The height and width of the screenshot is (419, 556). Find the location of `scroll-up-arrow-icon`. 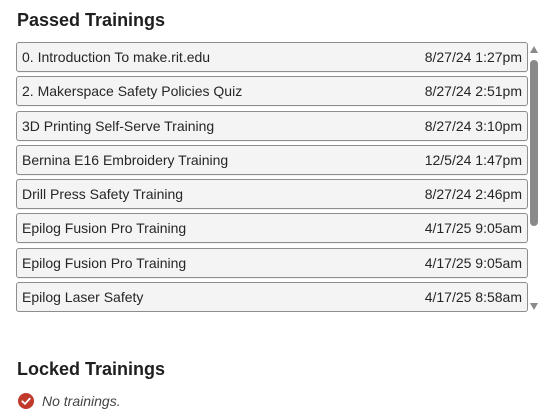

scroll-up-arrow-icon is located at coordinates (534, 49).